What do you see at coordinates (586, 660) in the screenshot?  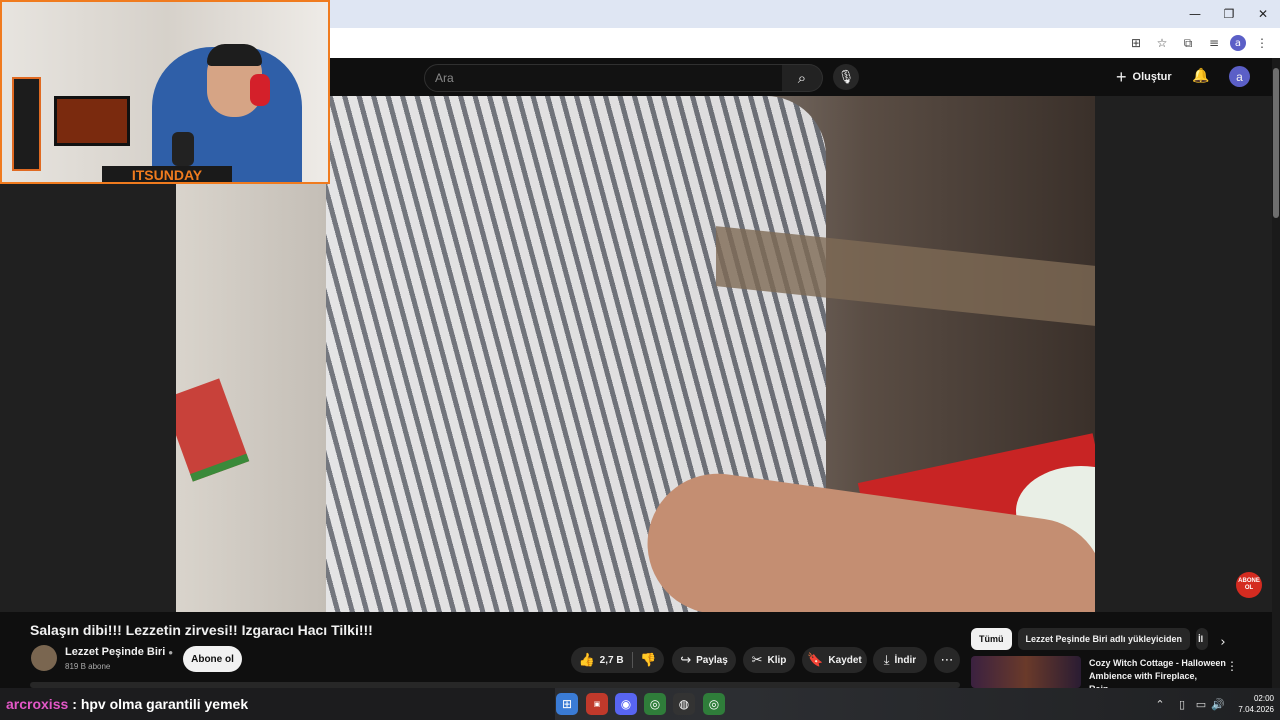 I see `thumbs-up-icon: 👍` at bounding box center [586, 660].